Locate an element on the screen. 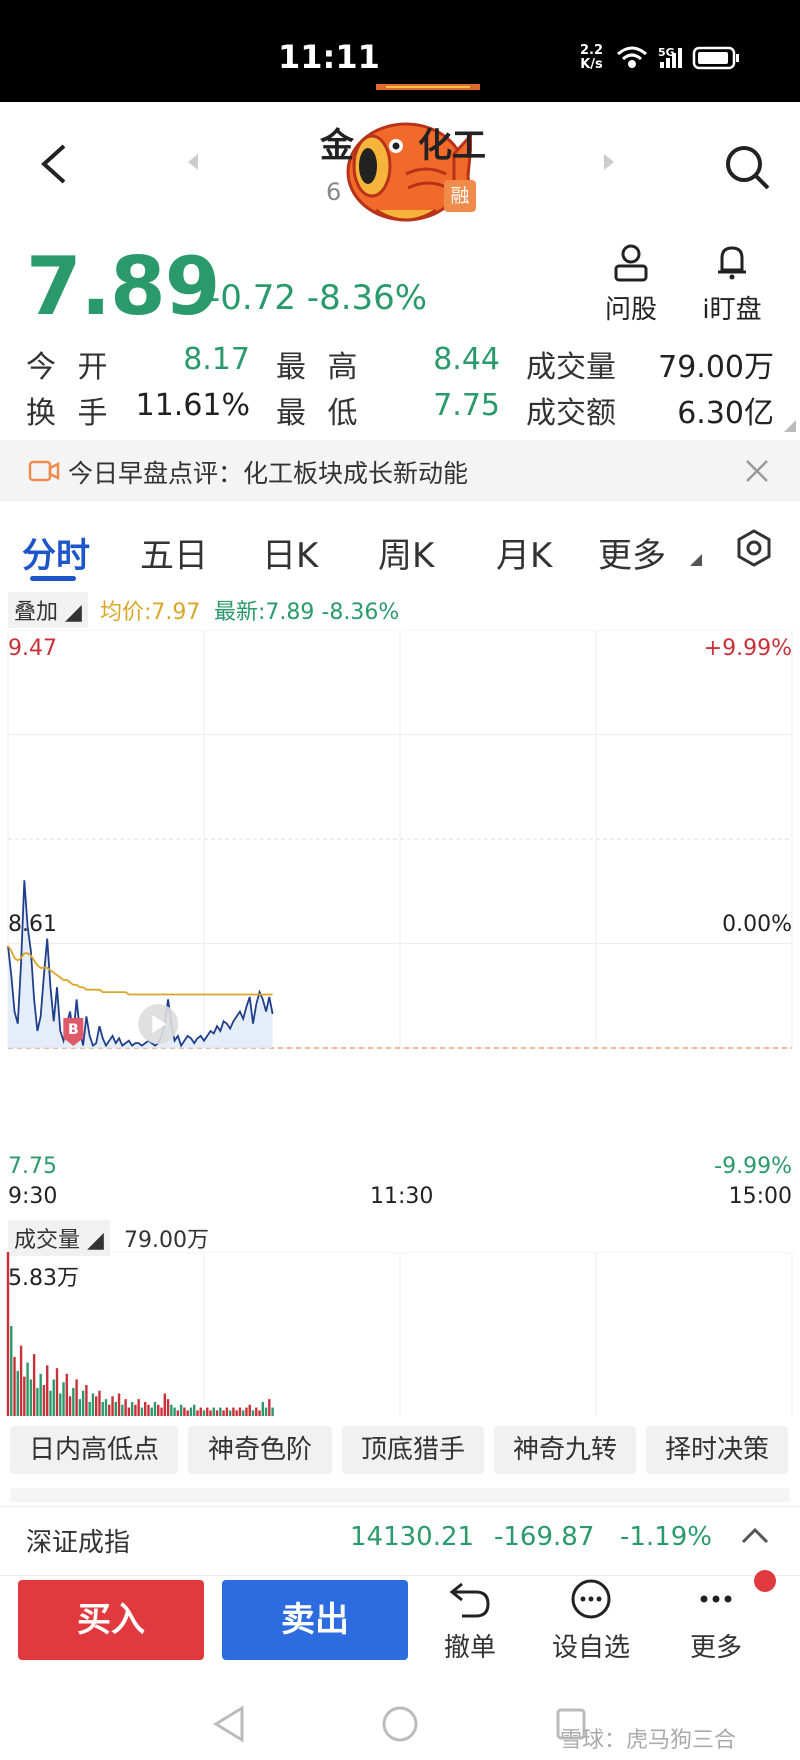  watch-market-button: i盯盘 is located at coordinates (732, 284).